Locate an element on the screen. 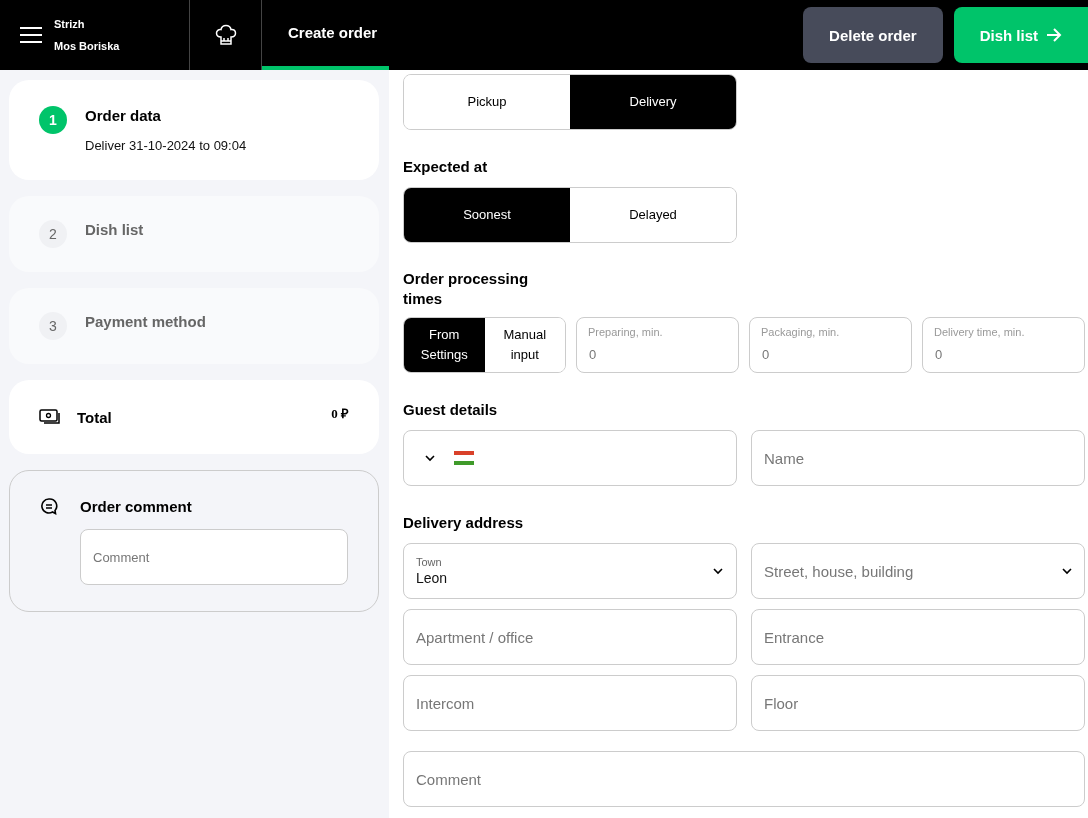 The image size is (1088, 818). expected-time-option: Soonest is located at coordinates (487, 215).